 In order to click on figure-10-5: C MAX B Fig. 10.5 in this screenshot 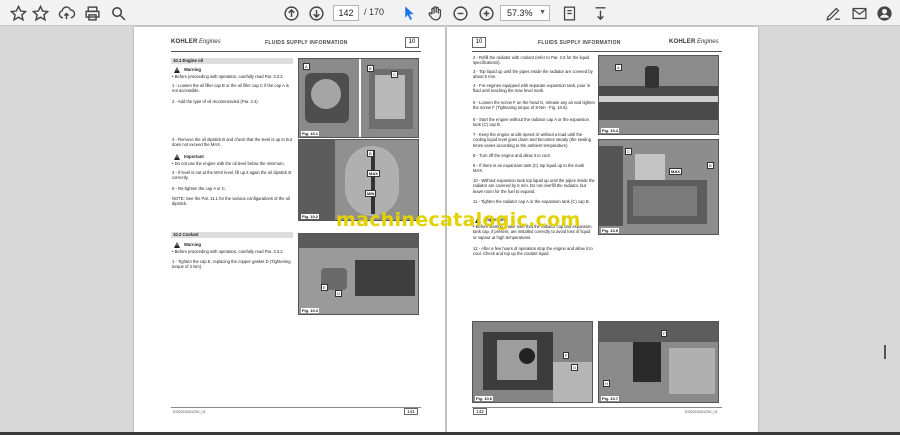, I will do `click(658, 187)`.